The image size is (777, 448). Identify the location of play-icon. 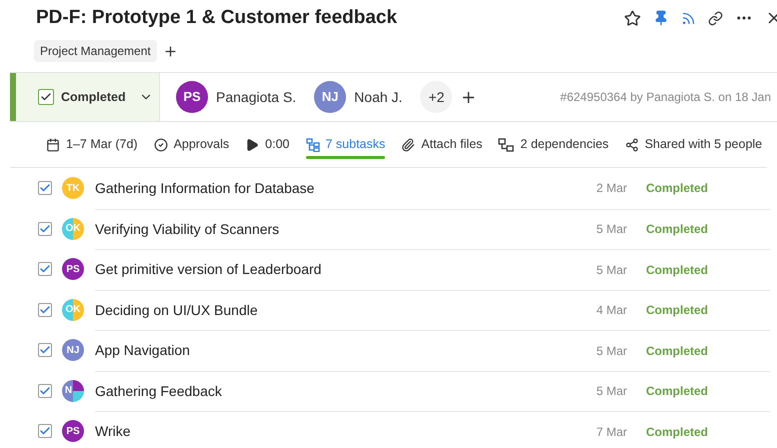
(252, 145).